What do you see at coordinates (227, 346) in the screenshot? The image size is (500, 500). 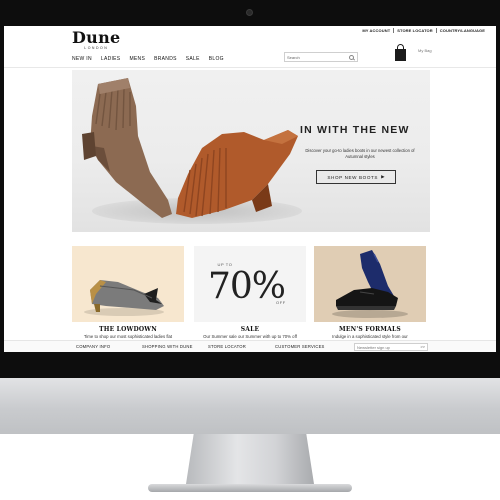 I see `footer-link-store-locator: STORE LOCATOR` at bounding box center [227, 346].